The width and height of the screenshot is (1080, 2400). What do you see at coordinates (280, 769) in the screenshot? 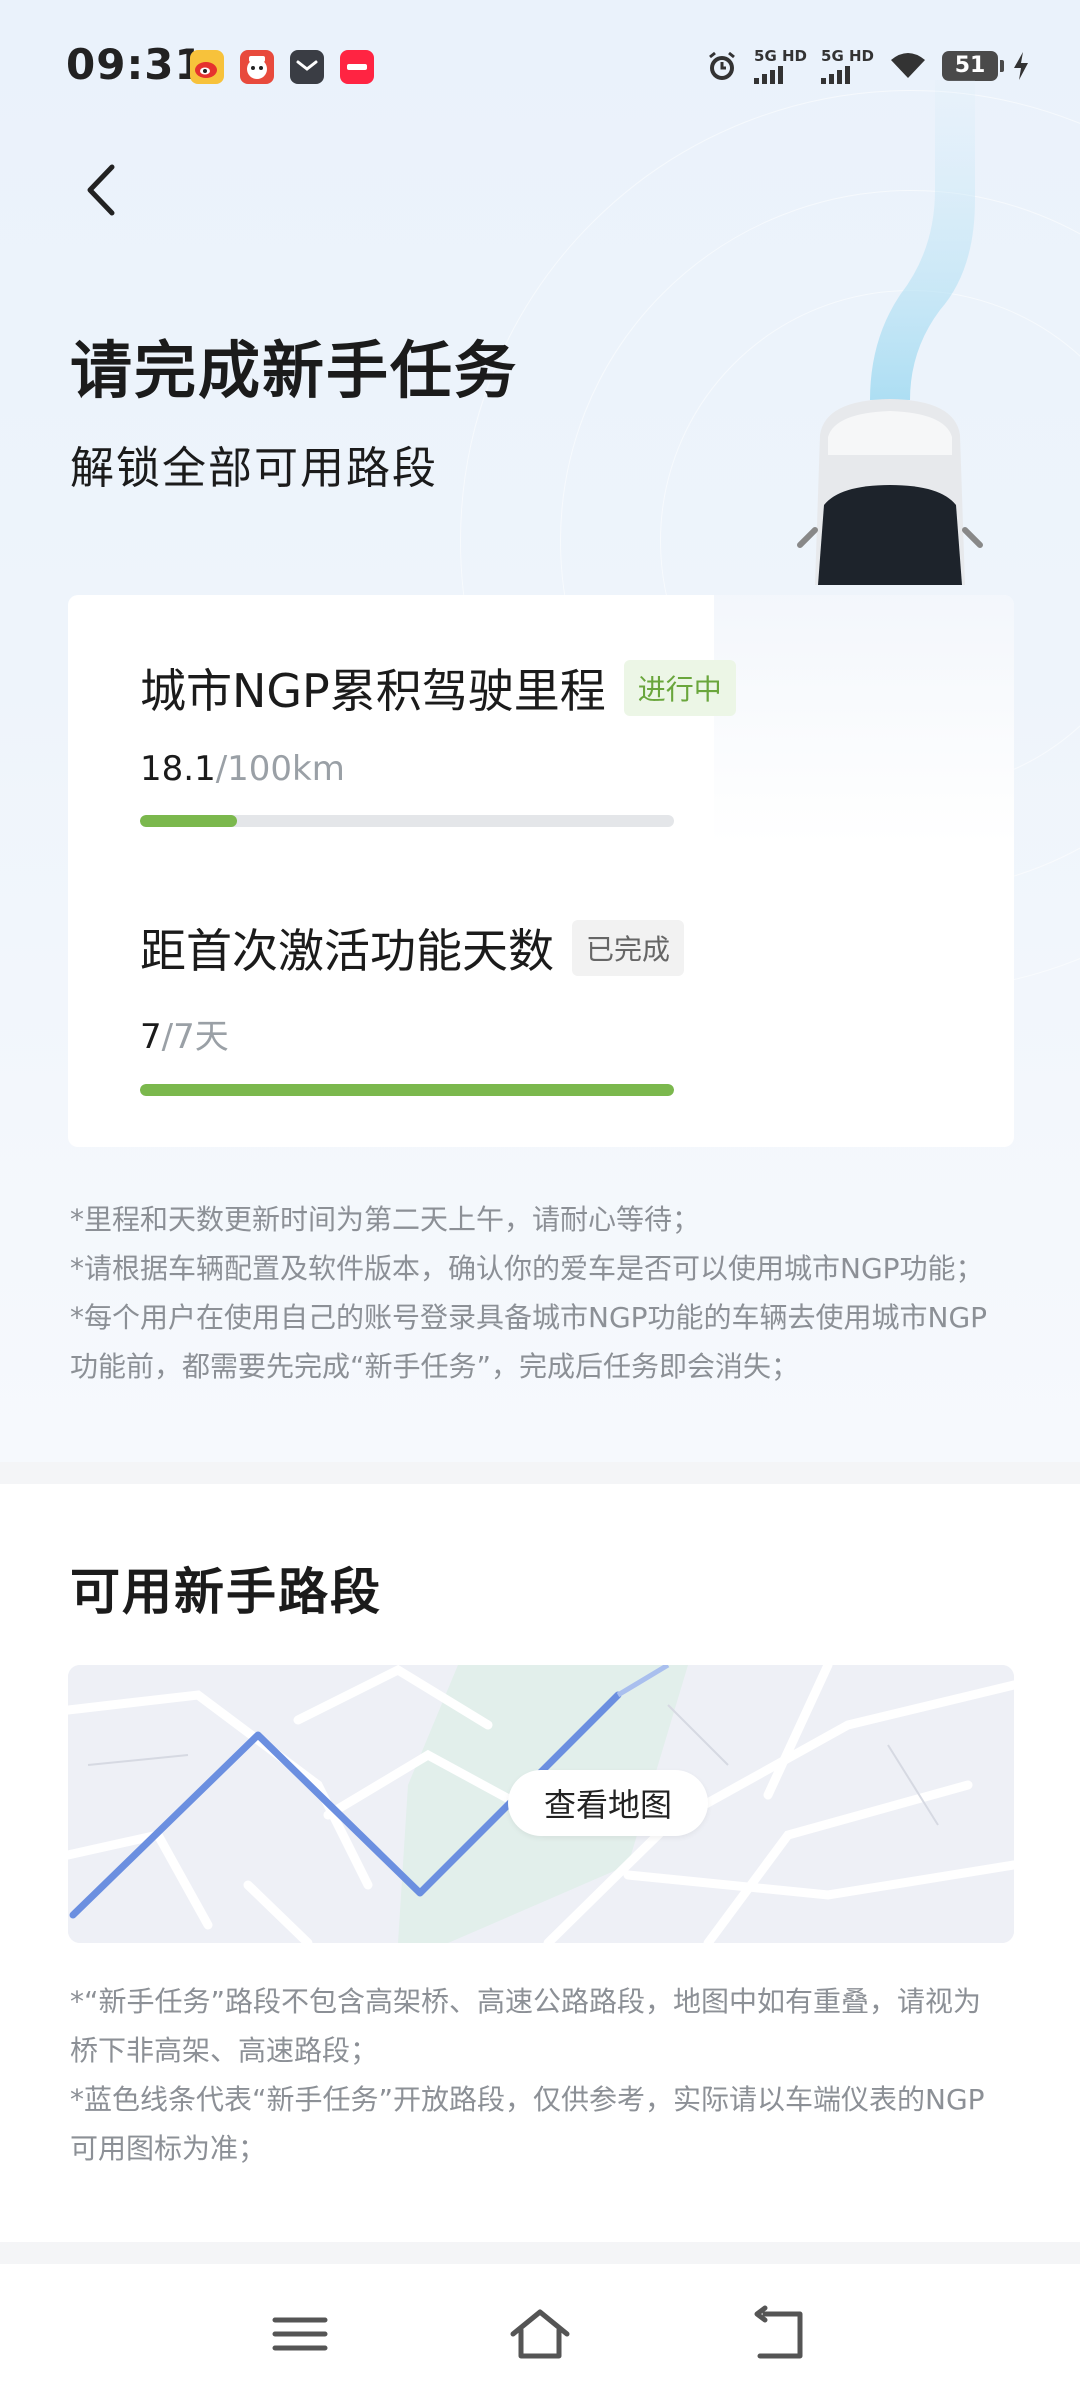
I see `task-total-value: /100km` at bounding box center [280, 769].